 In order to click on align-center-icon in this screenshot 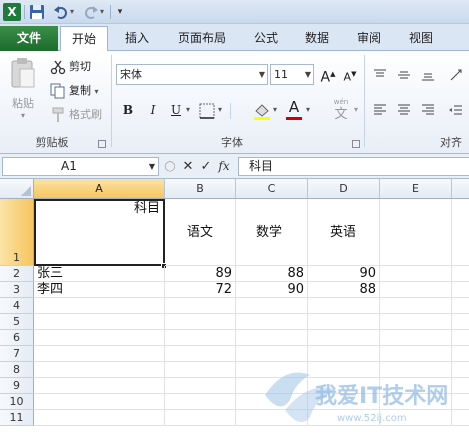, I will do `click(404, 110)`.